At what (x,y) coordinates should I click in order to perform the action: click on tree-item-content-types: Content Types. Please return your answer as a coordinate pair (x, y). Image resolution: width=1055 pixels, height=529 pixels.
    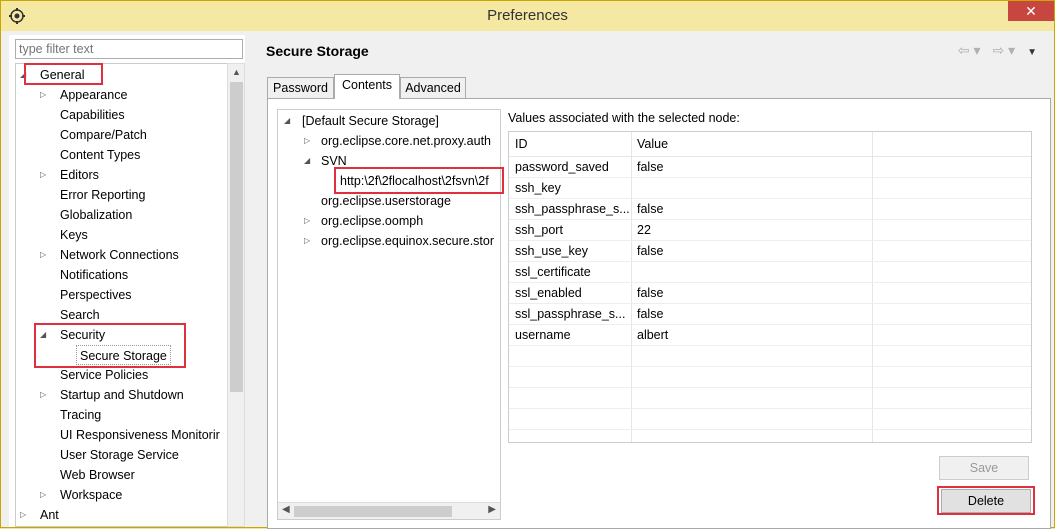
    Looking at the image, I should click on (100, 155).